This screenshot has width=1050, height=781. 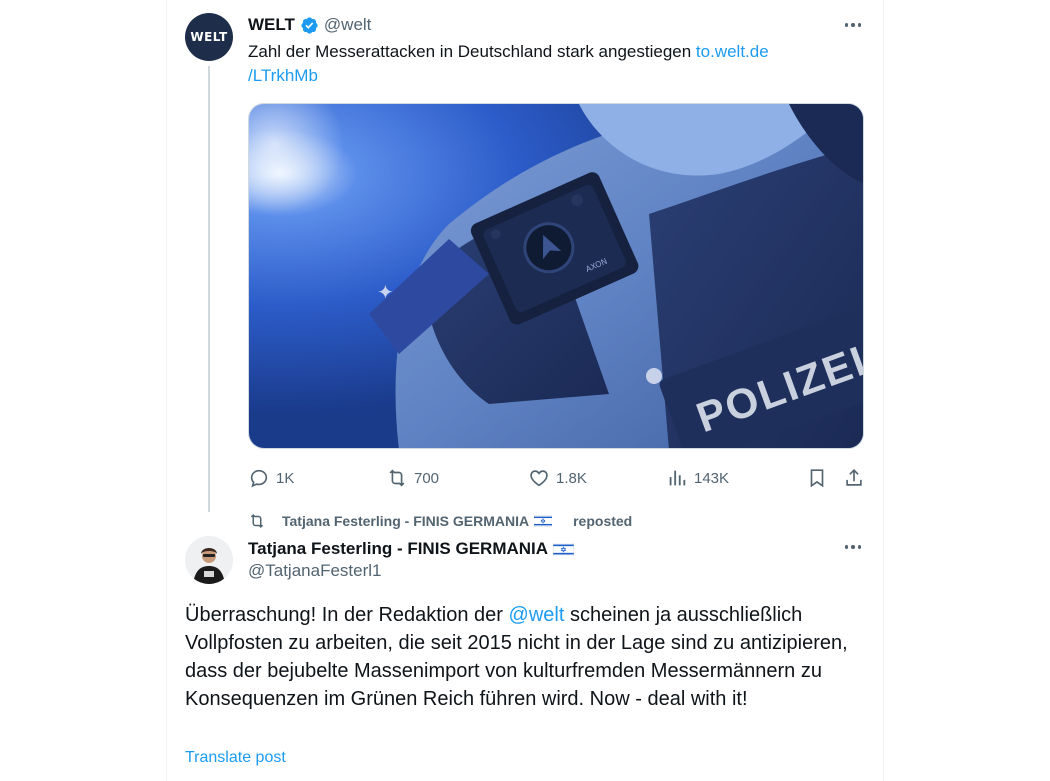 I want to click on tweet-action-bar: 1K 700 1.8K 143K, so click(x=558, y=478).